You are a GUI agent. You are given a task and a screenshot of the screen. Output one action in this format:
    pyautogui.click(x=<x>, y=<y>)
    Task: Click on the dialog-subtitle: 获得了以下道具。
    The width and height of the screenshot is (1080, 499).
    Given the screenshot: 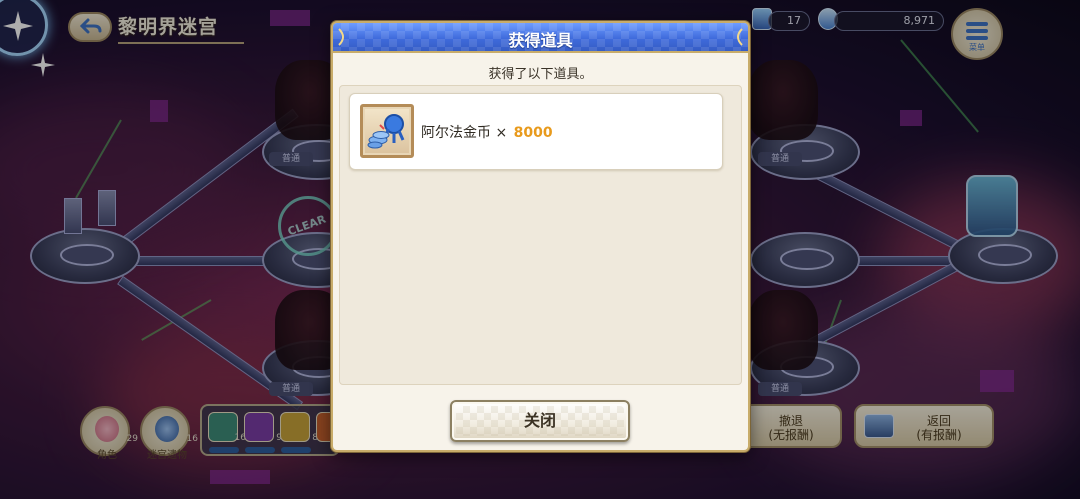 What is the action you would take?
    pyautogui.click(x=540, y=74)
    